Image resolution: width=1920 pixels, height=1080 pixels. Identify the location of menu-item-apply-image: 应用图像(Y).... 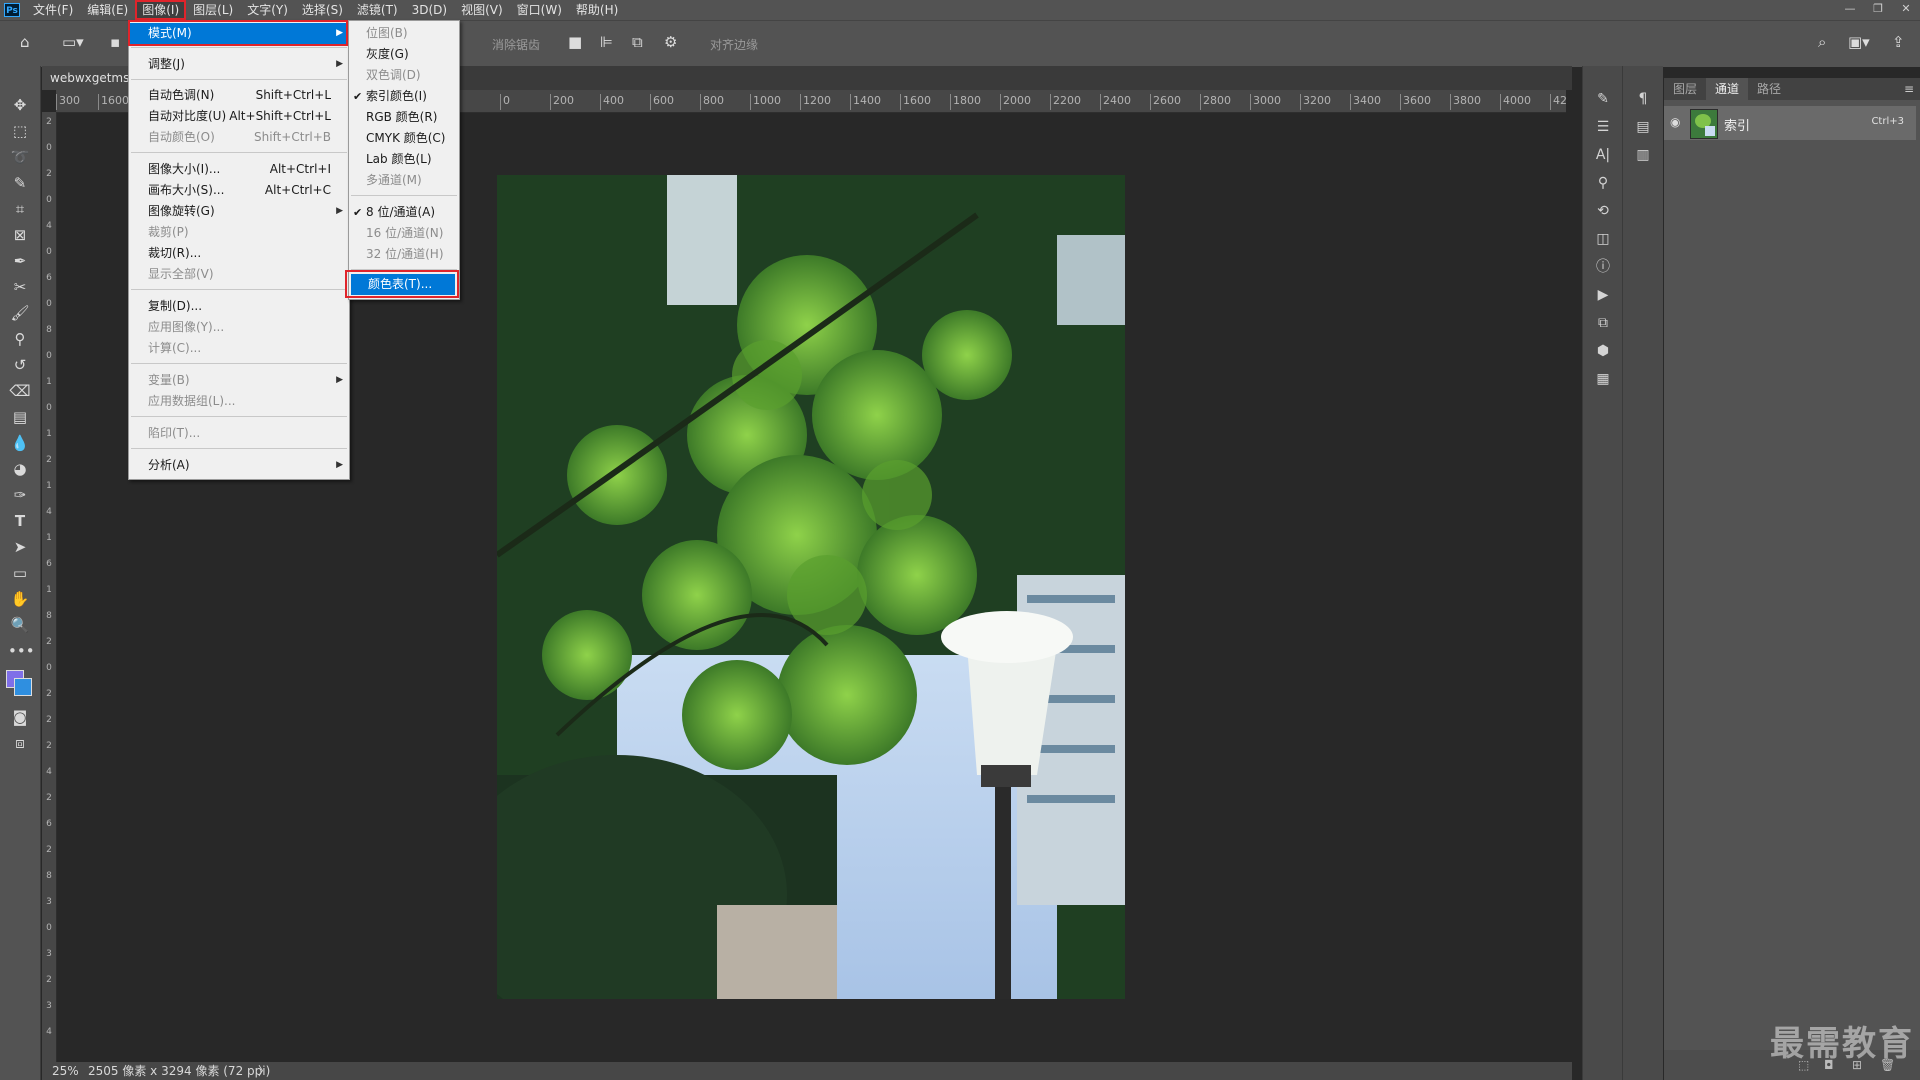
(239, 327).